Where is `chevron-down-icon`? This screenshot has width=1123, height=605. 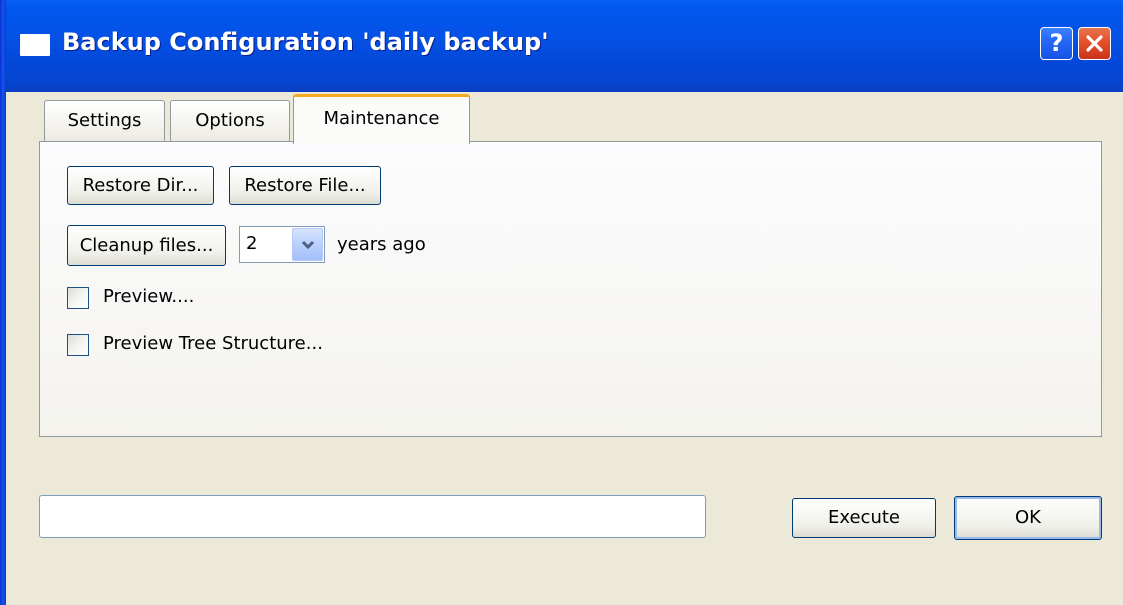 chevron-down-icon is located at coordinates (308, 245).